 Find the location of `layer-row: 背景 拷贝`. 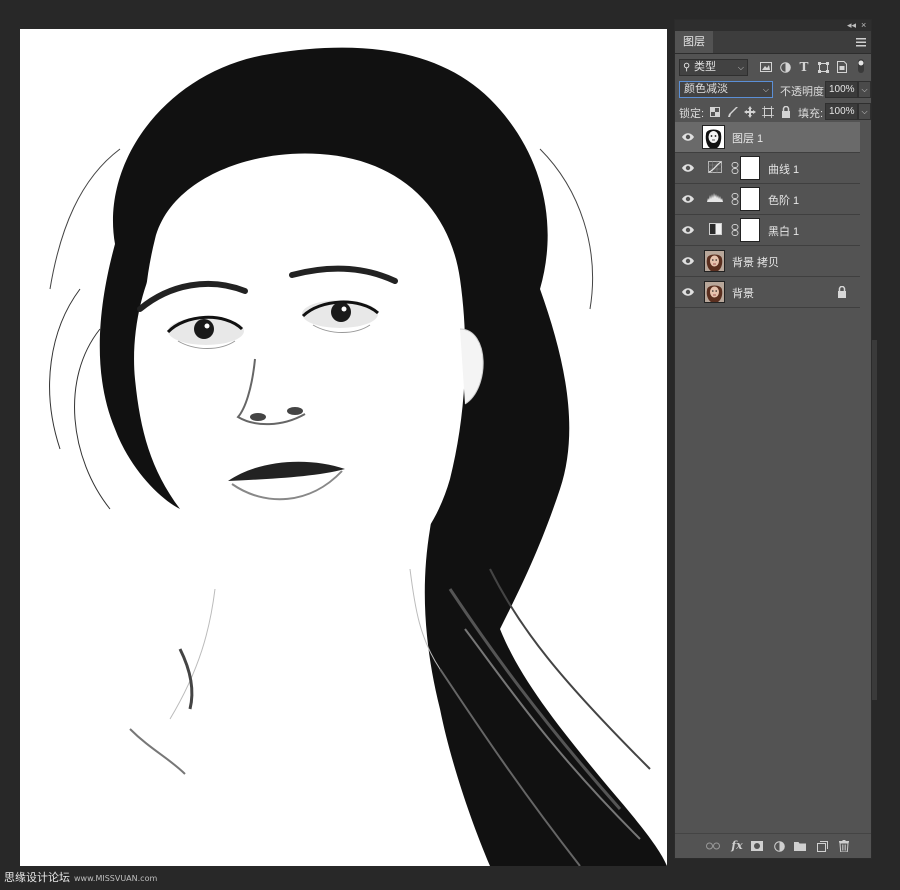

layer-row: 背景 拷贝 is located at coordinates (767, 261).